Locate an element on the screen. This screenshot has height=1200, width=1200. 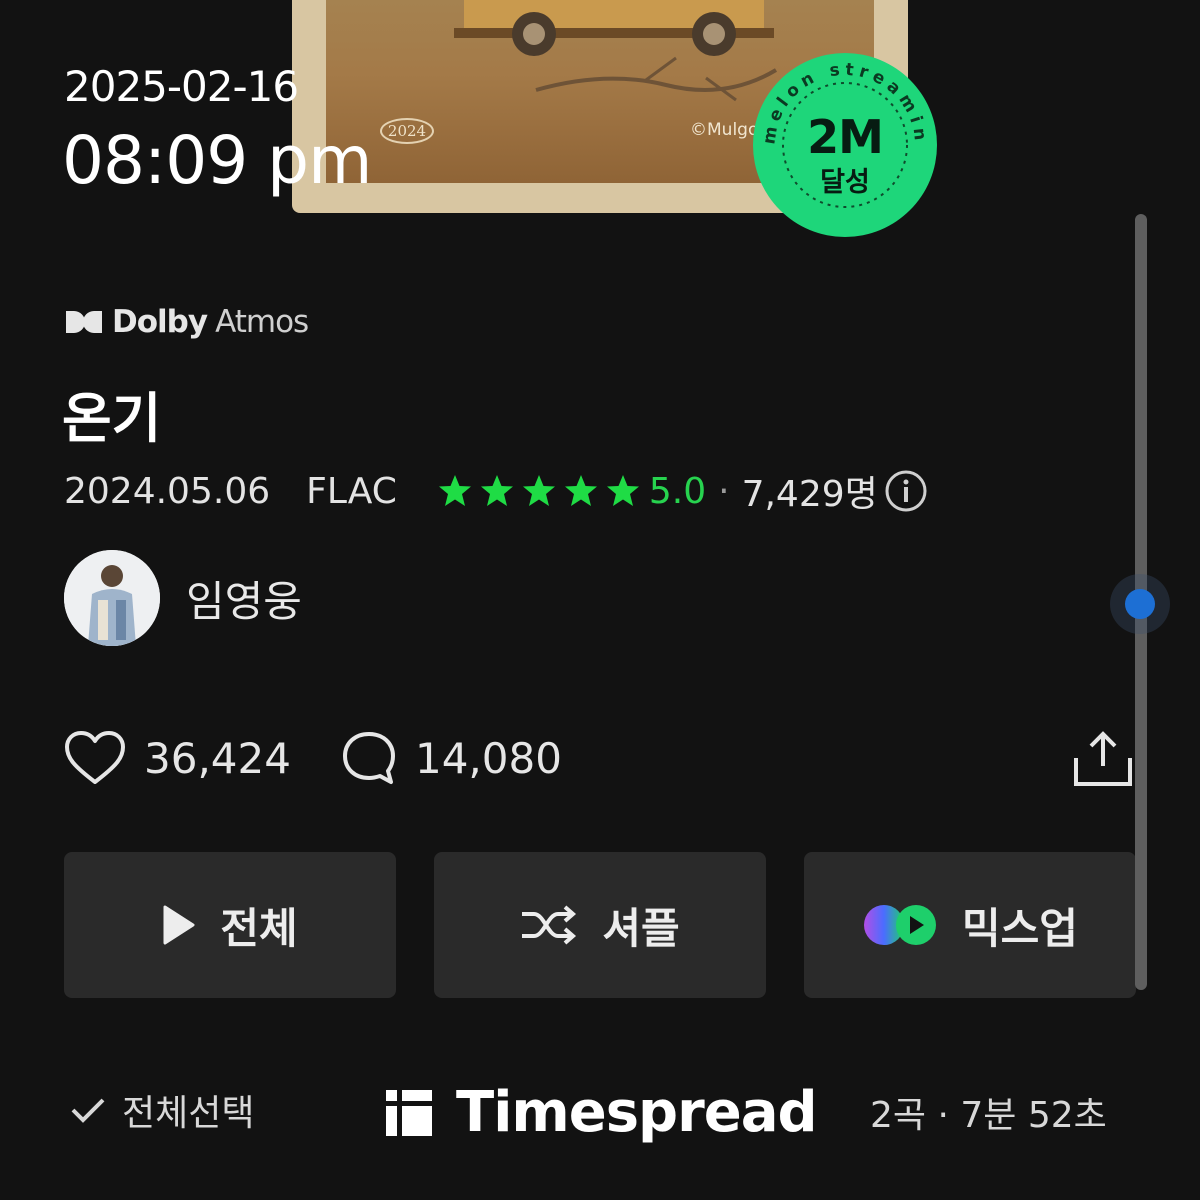
dolby-label: Dolby is located at coordinates (160, 322).